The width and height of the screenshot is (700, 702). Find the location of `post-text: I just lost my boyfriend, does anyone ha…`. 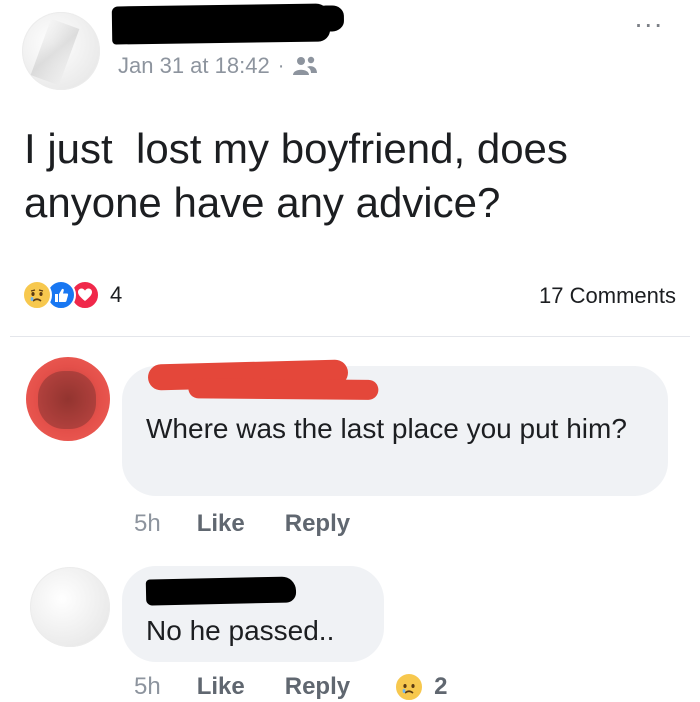

post-text: I just lost my boyfriend, does anyone ha… is located at coordinates (296, 175).